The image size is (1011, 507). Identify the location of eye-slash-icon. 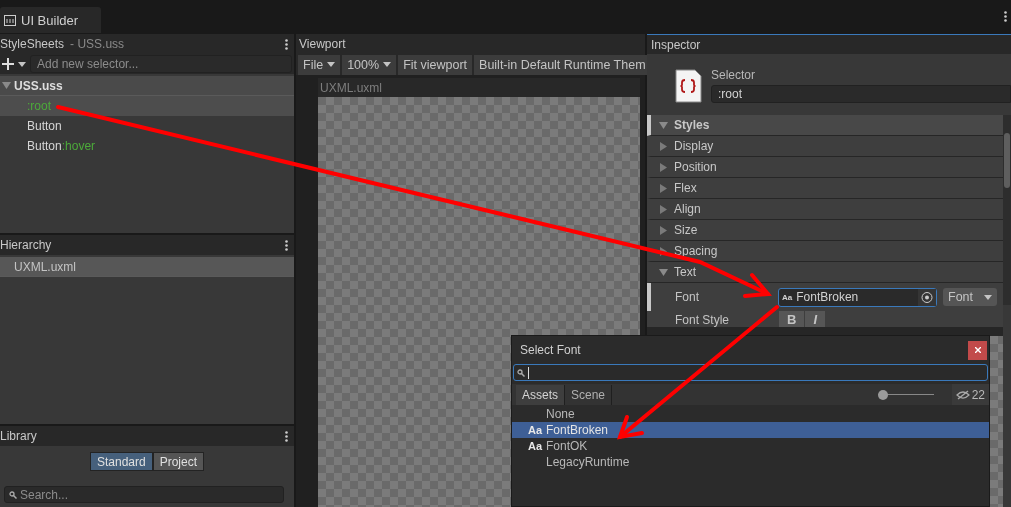
(962, 394).